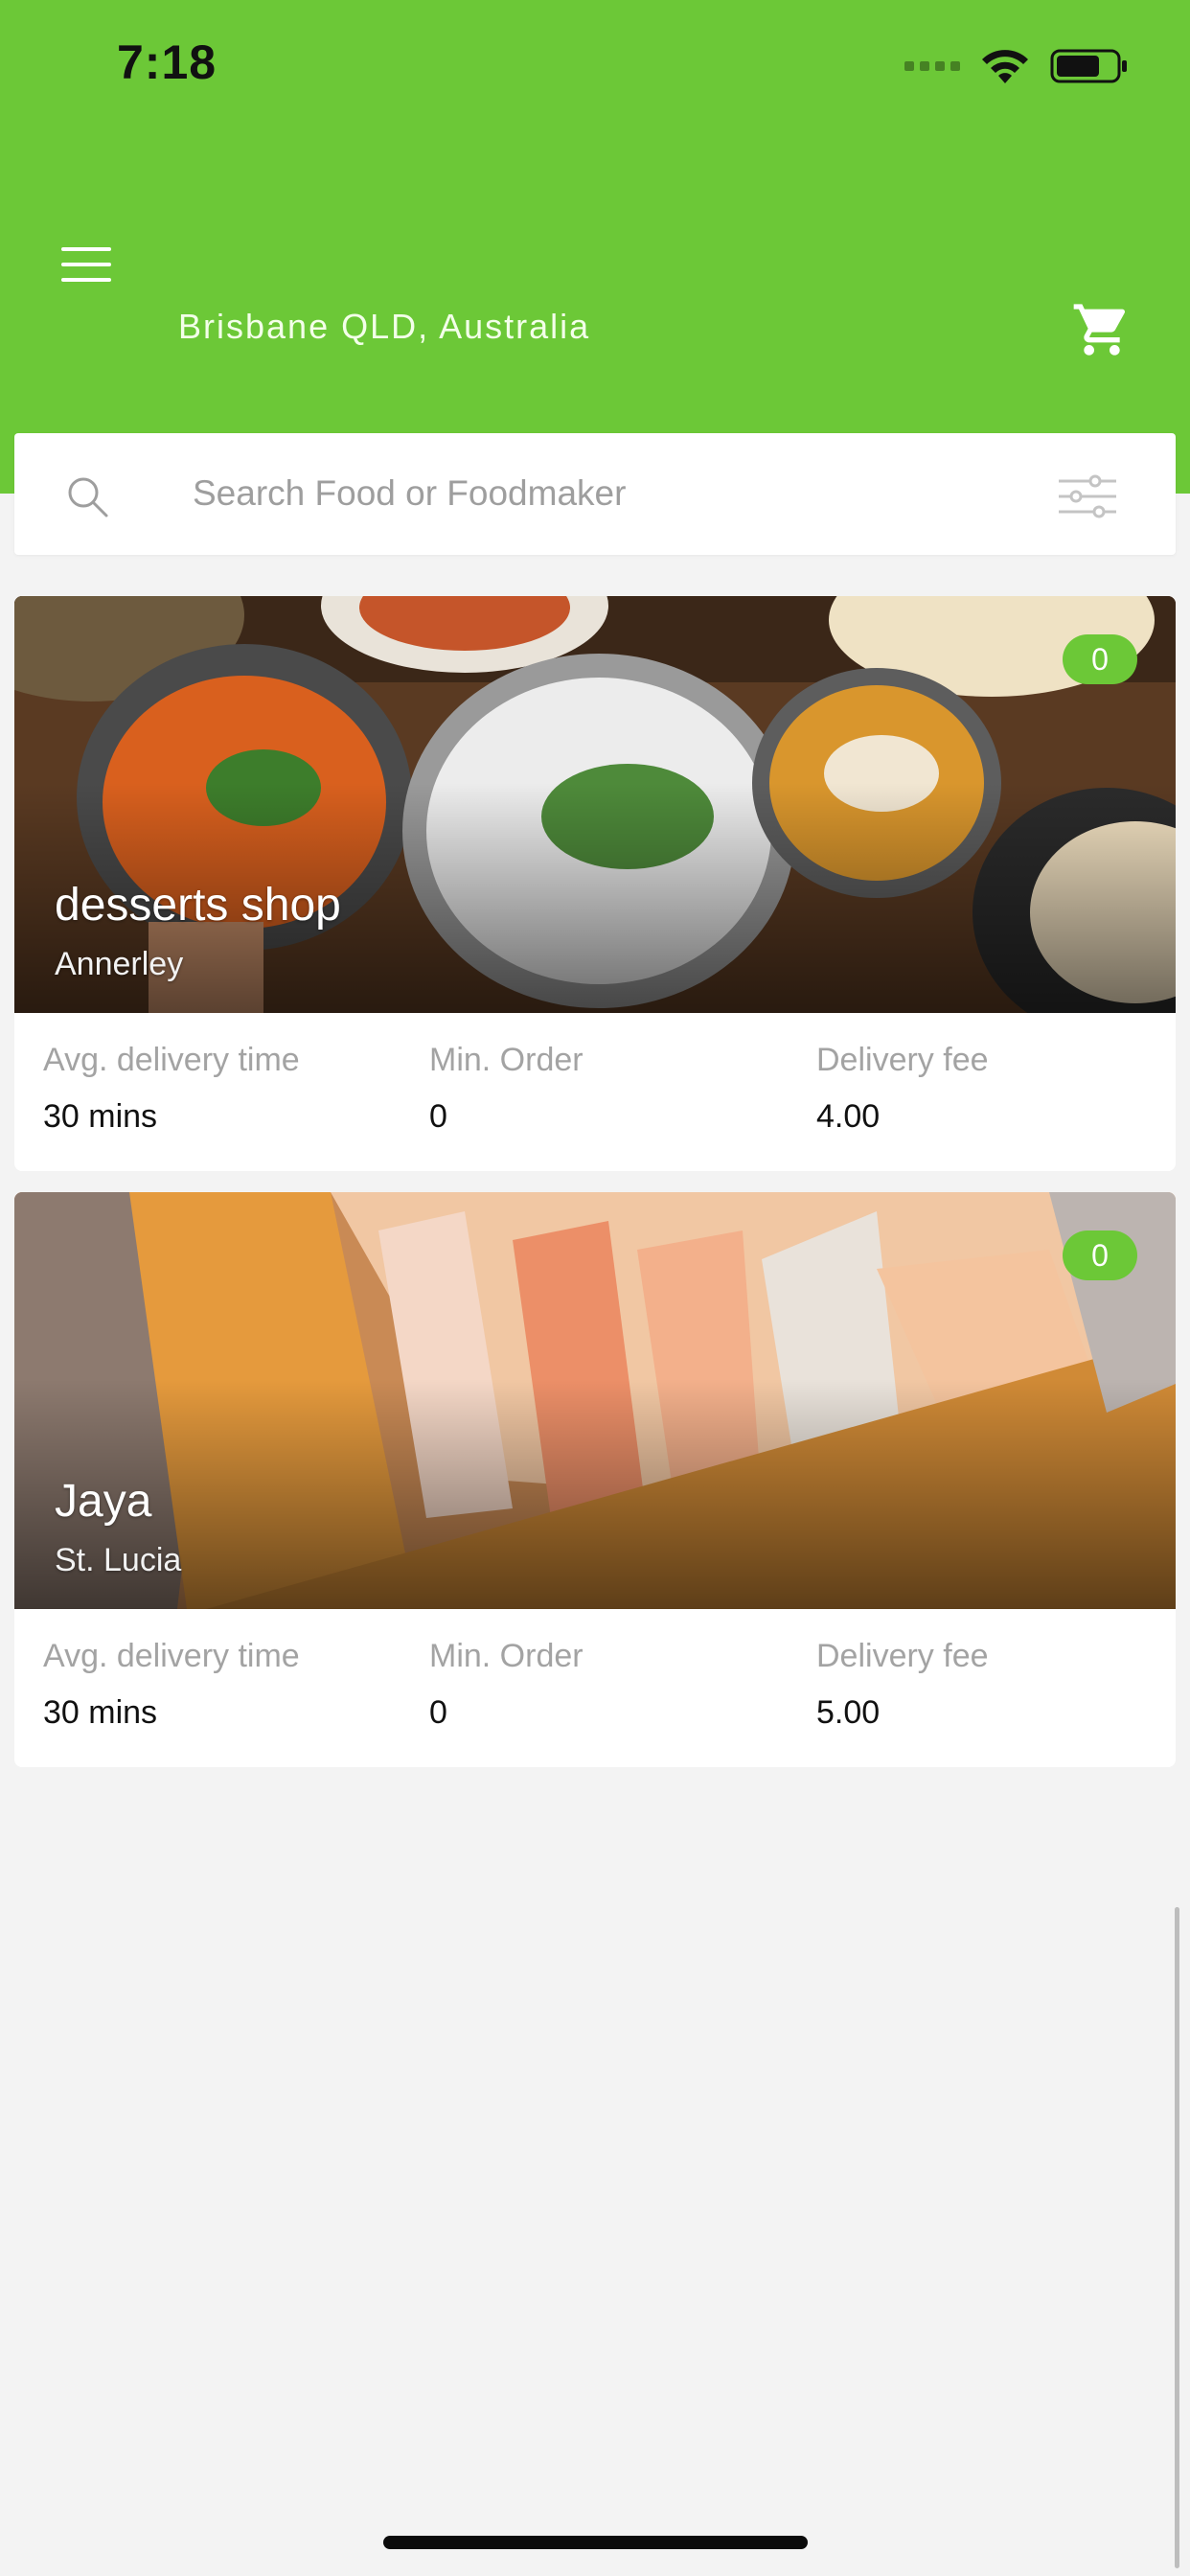  Describe the element at coordinates (903, 1089) in the screenshot. I see `delivery-fee: Delivery fee 4.00` at that location.